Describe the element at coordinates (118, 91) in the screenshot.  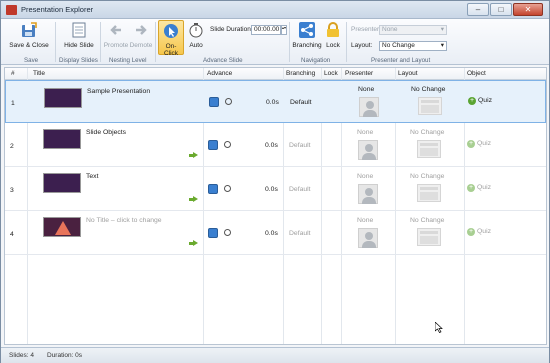
I see `slide-title: Sample Presentation` at that location.